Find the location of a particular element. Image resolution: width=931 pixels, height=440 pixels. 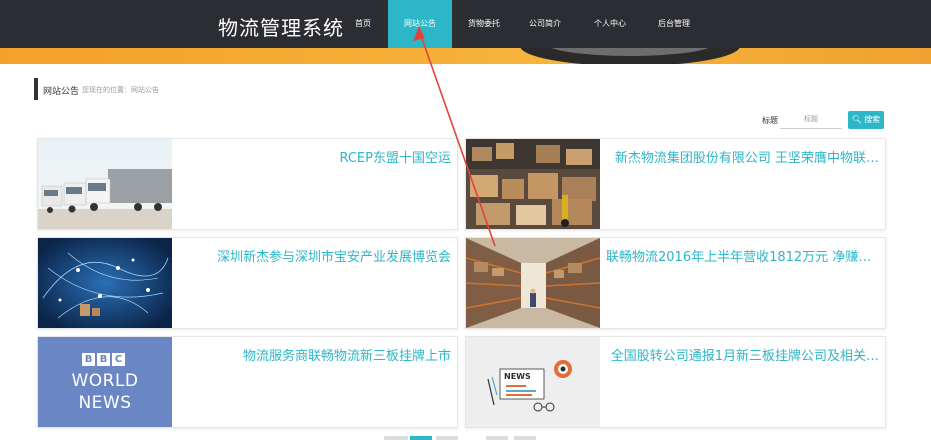

warehouse-parcels-photo is located at coordinates (533, 184).